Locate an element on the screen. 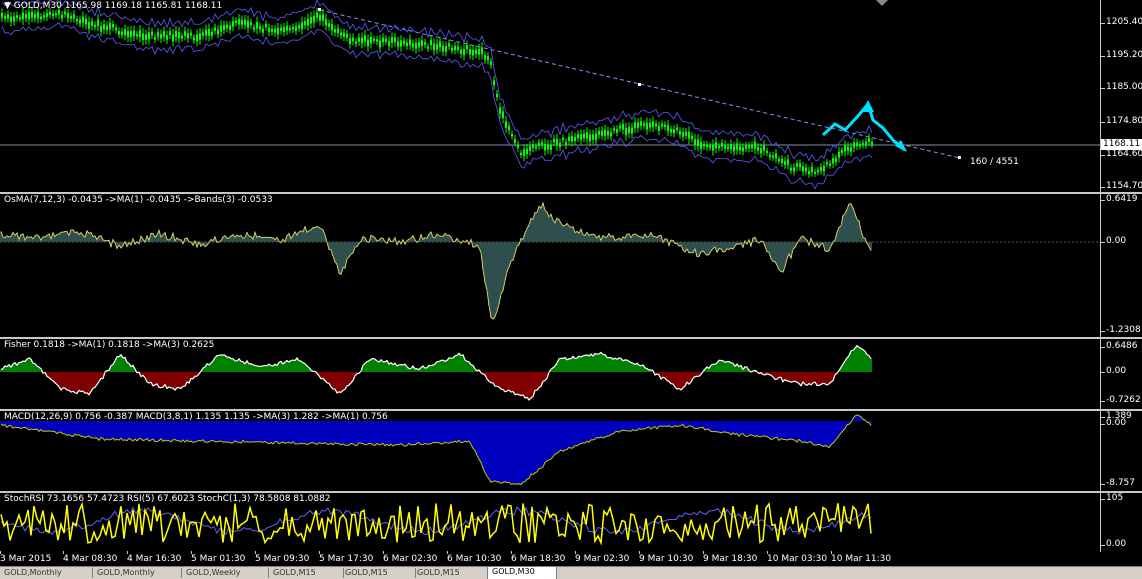 This screenshot has width=1142, height=579. tab-gold-m30: GOLD,M30 is located at coordinates (522, 572).